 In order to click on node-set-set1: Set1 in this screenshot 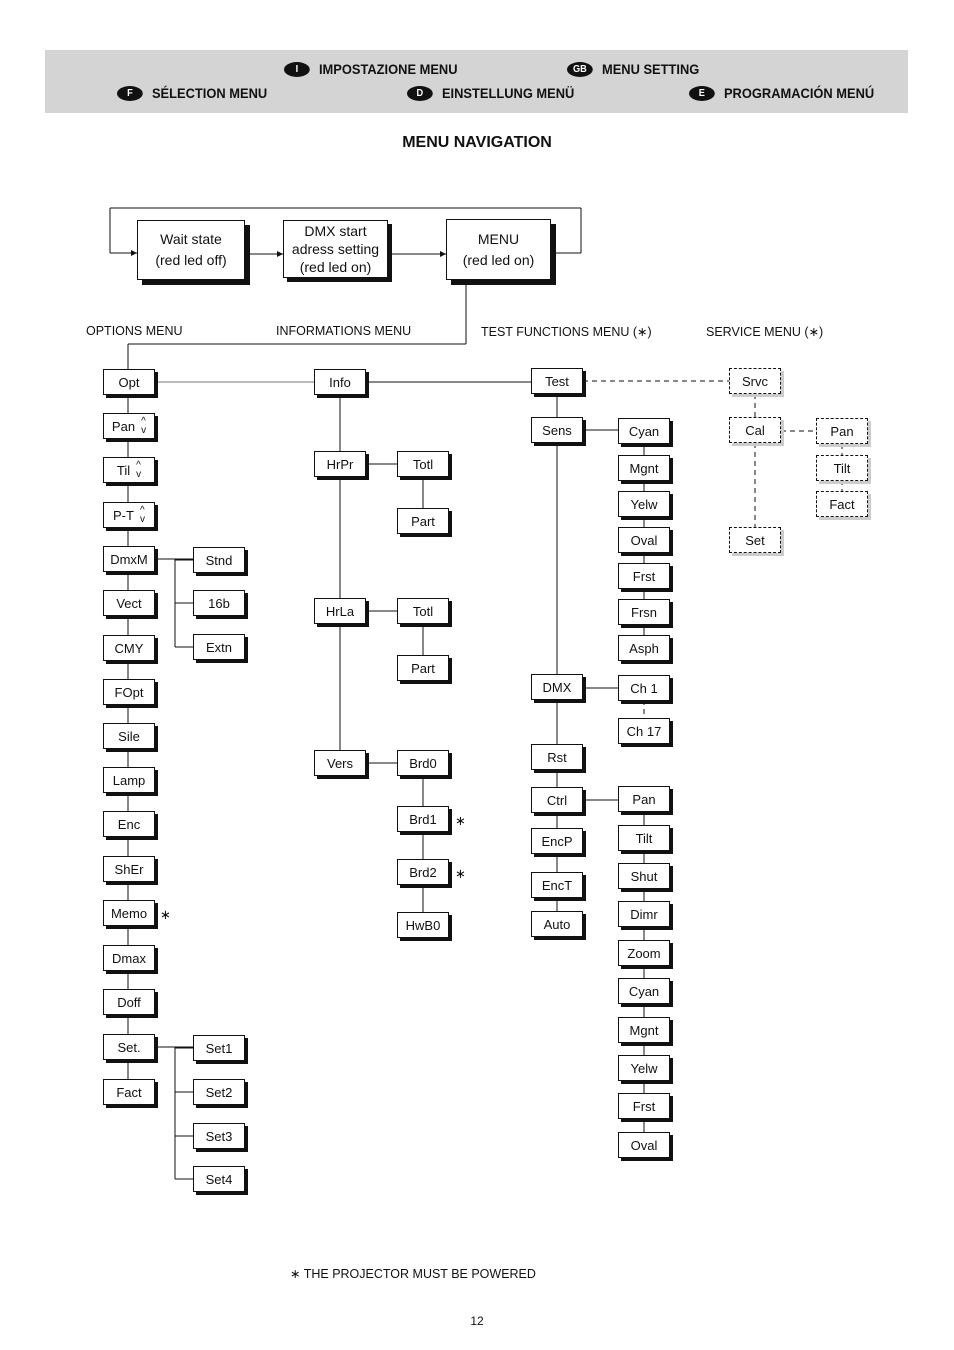, I will do `click(219, 1048)`.